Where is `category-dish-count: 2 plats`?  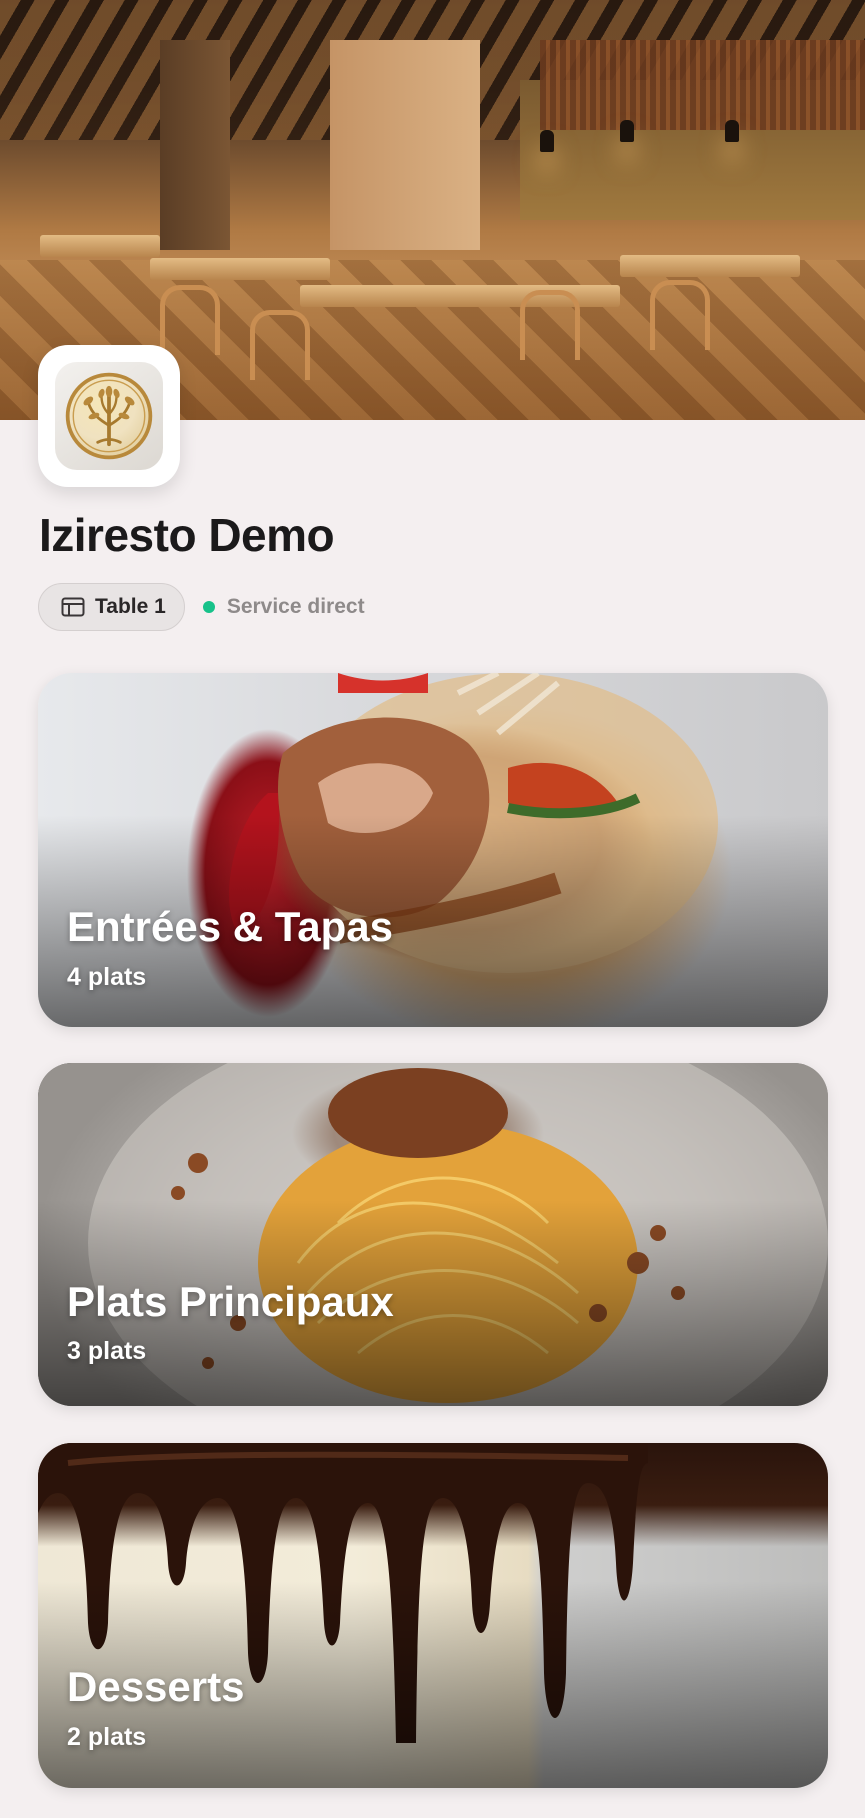
category-dish-count: 2 plats is located at coordinates (107, 1737).